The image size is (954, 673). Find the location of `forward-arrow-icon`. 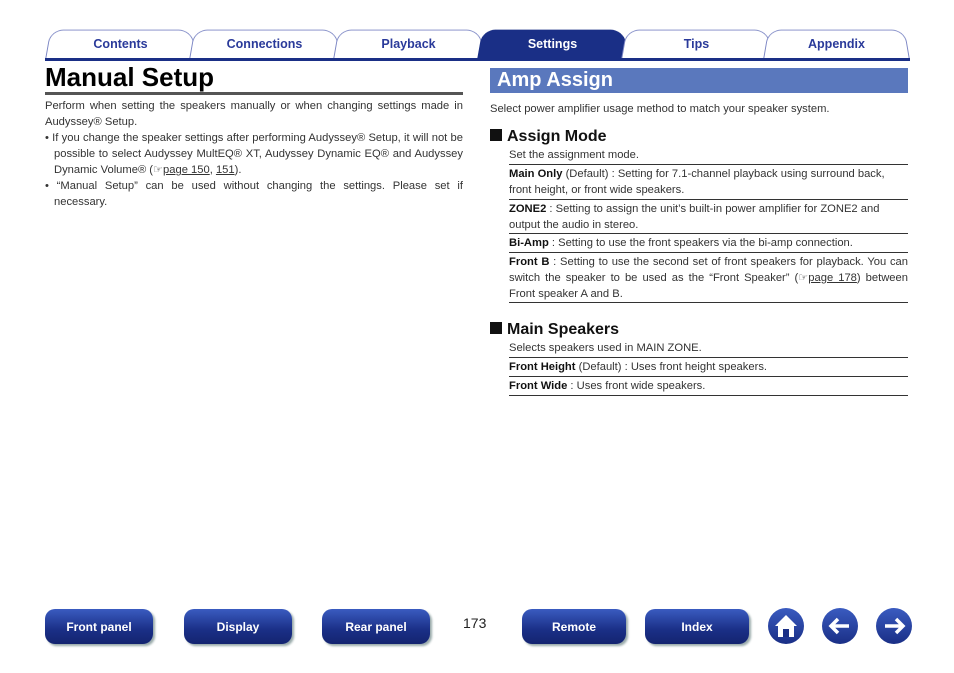

forward-arrow-icon is located at coordinates (894, 626).